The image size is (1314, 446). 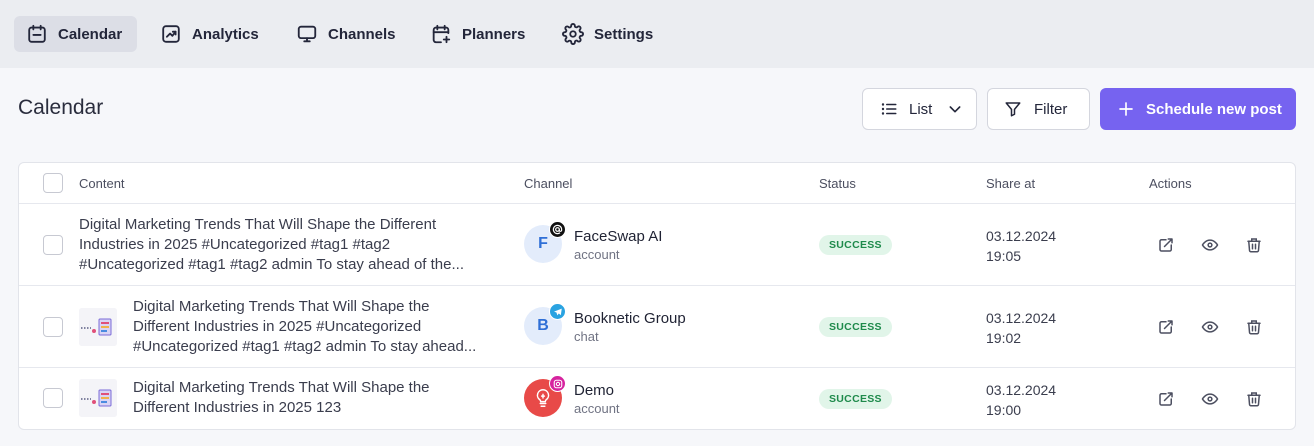 What do you see at coordinates (657, 183) in the screenshot?
I see `table-header: Content Channel Status Share at Actions` at bounding box center [657, 183].